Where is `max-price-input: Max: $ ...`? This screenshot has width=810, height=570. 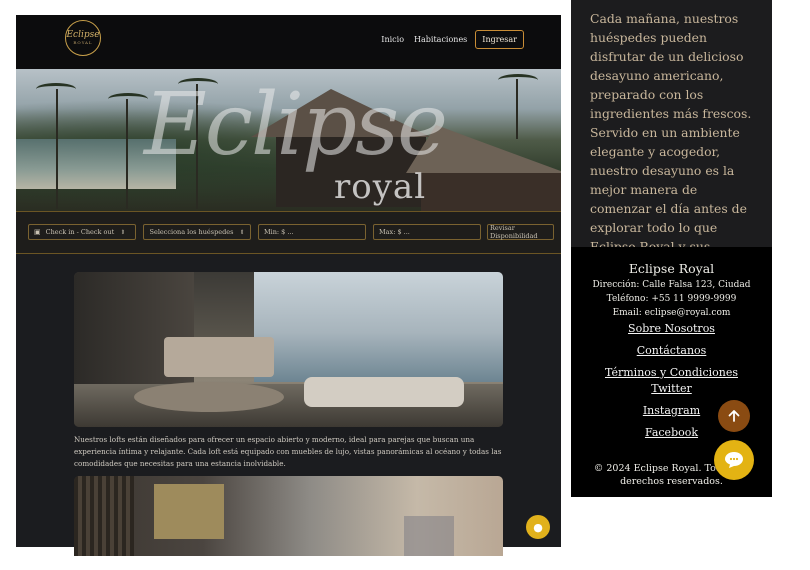 max-price-input: Max: $ ... is located at coordinates (427, 232).